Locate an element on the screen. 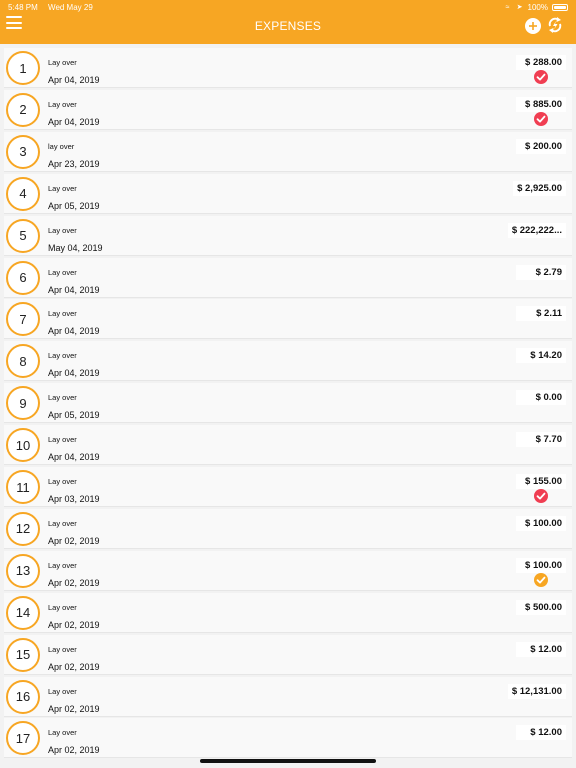  expense-number-badge: 2 is located at coordinates (23, 109).